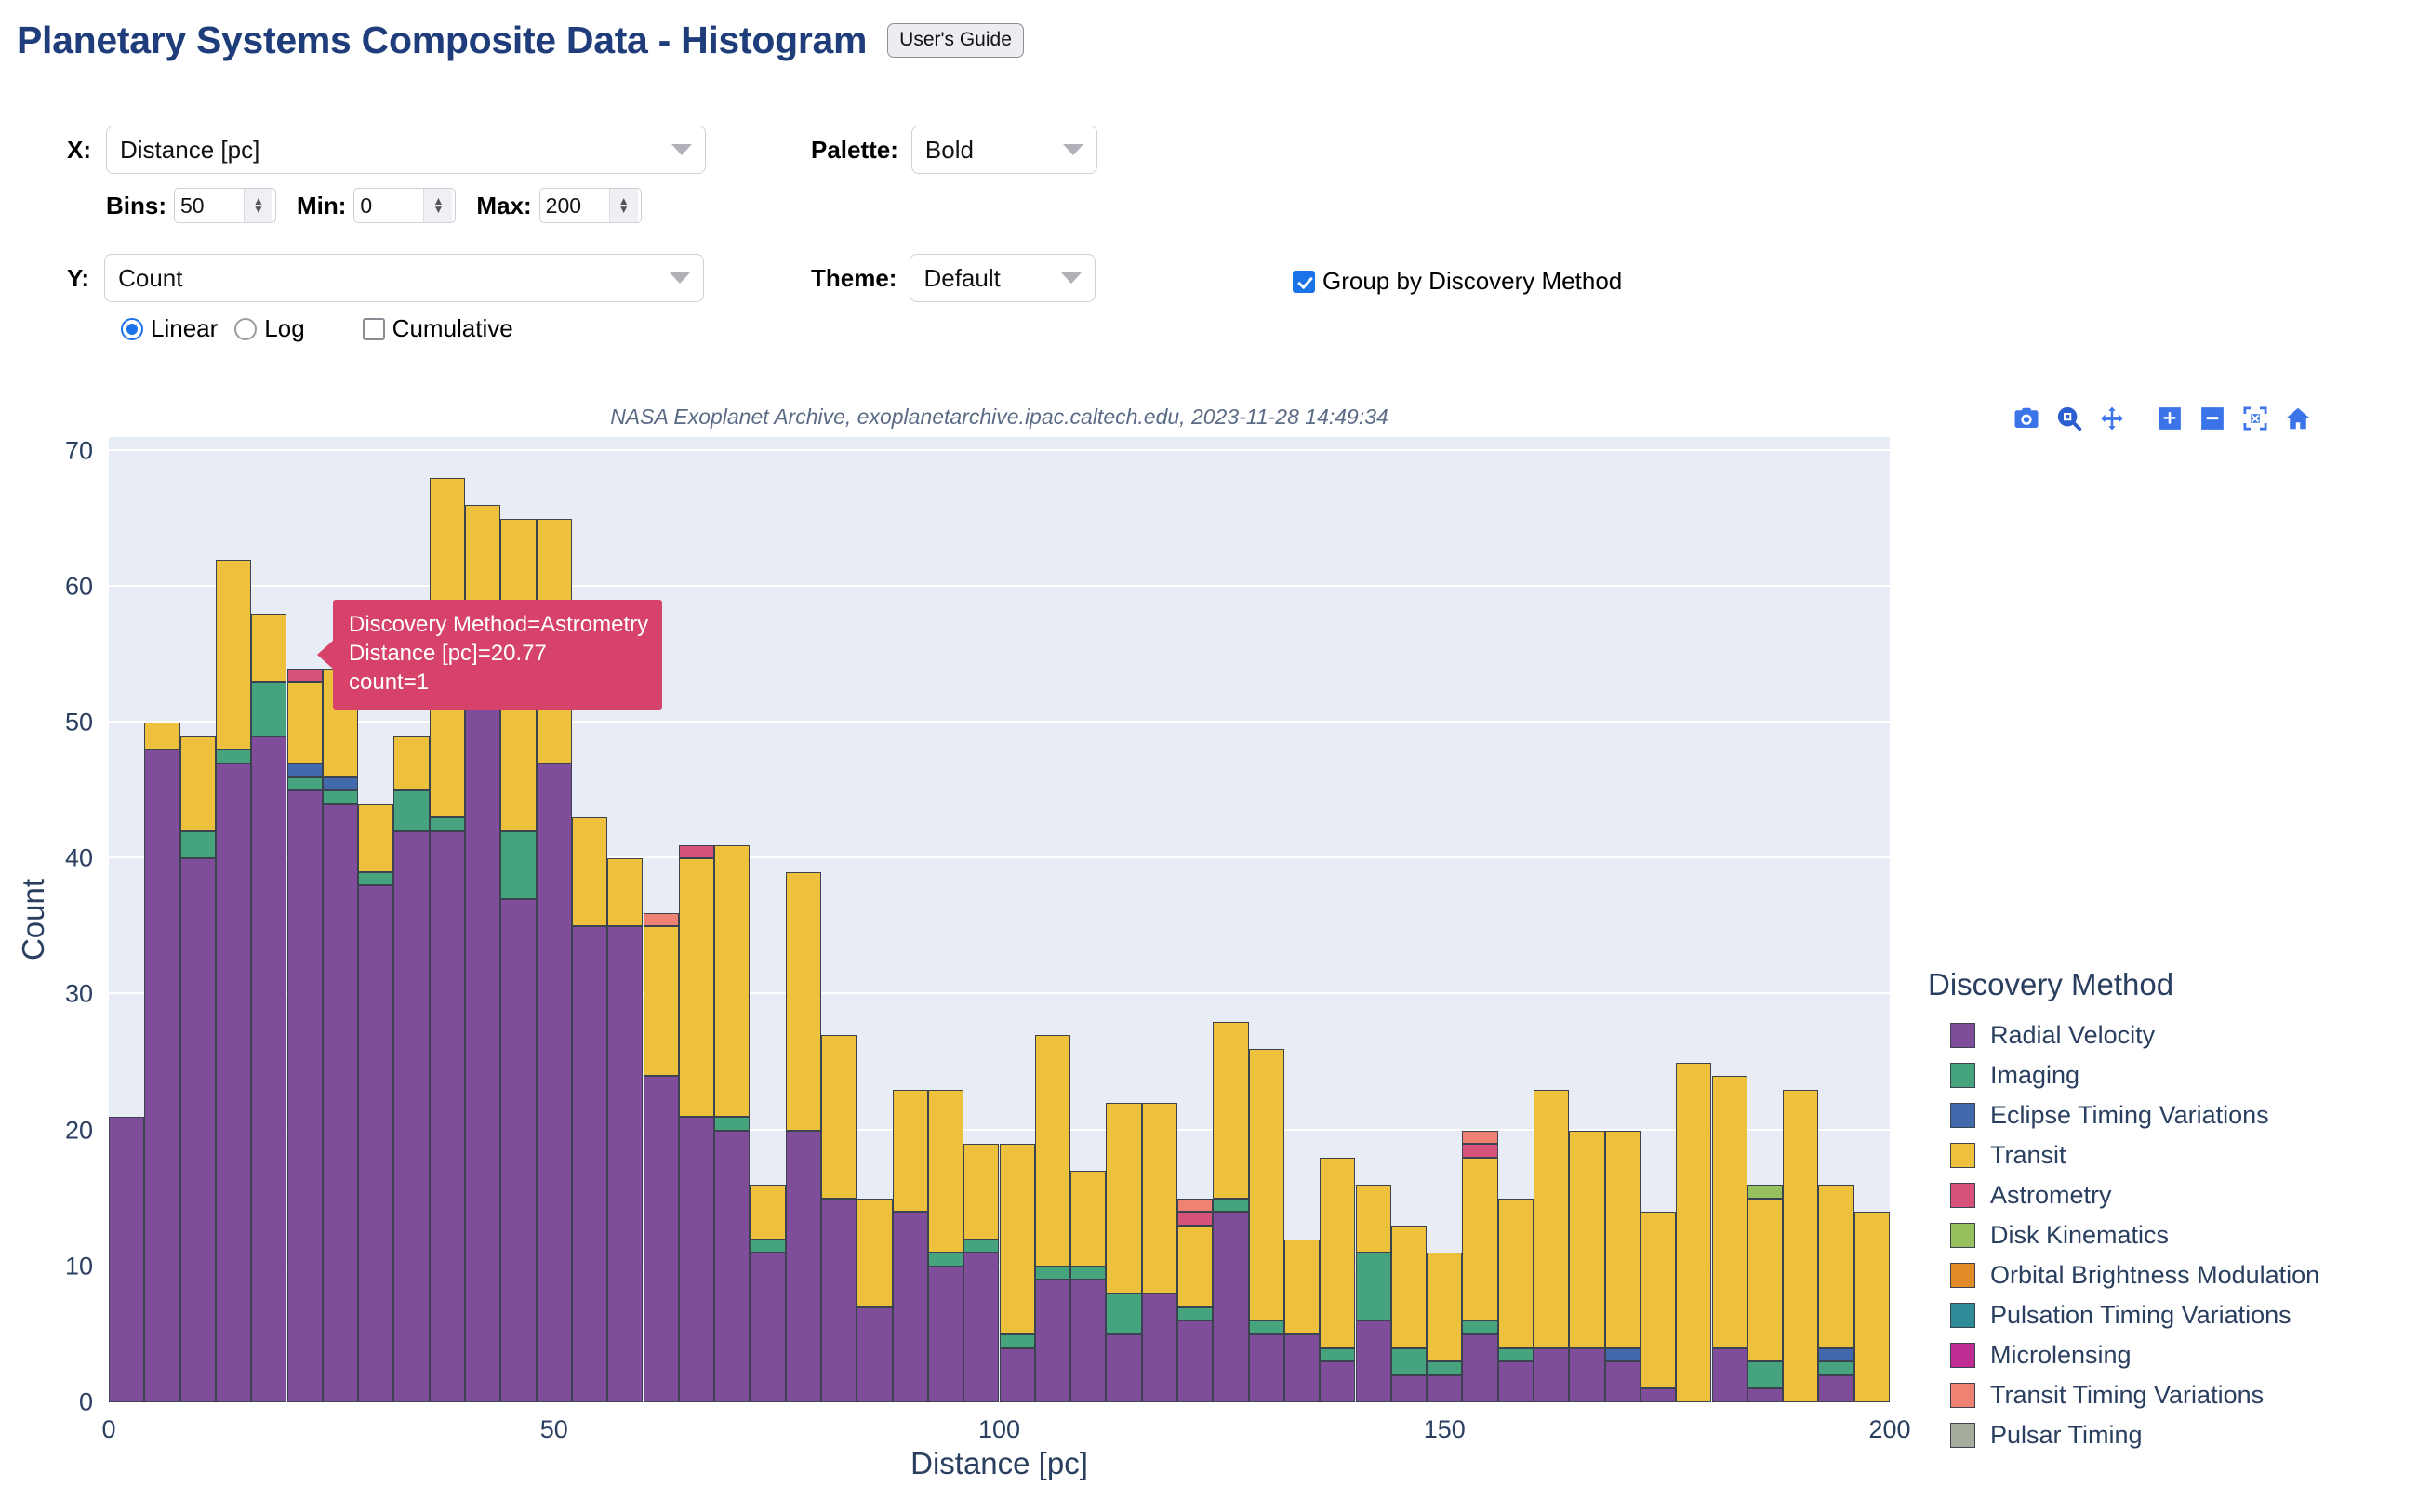 This screenshot has width=2431, height=1512. I want to click on legend-item-disk-kinematics: Disk Kinematics, so click(2169, 1235).